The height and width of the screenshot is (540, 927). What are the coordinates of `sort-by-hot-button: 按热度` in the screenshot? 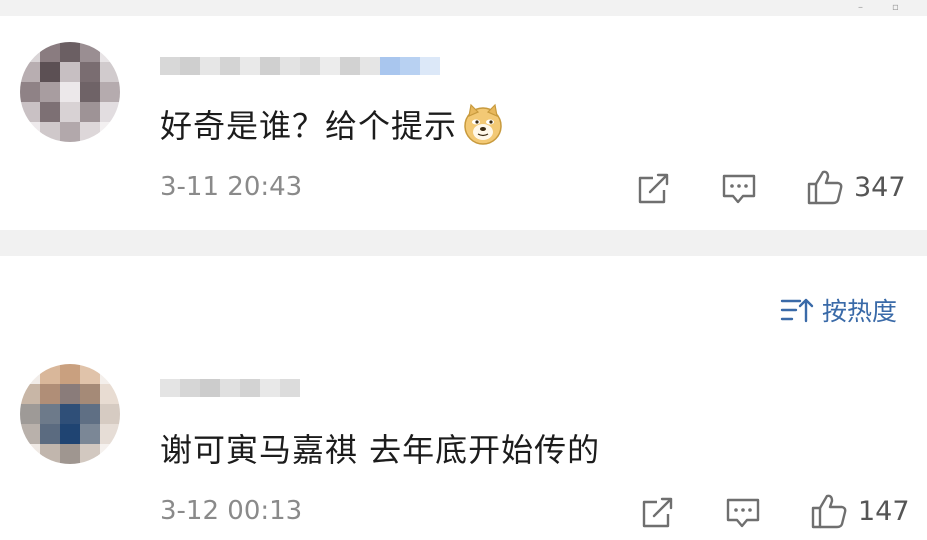 It's located at (838, 310).